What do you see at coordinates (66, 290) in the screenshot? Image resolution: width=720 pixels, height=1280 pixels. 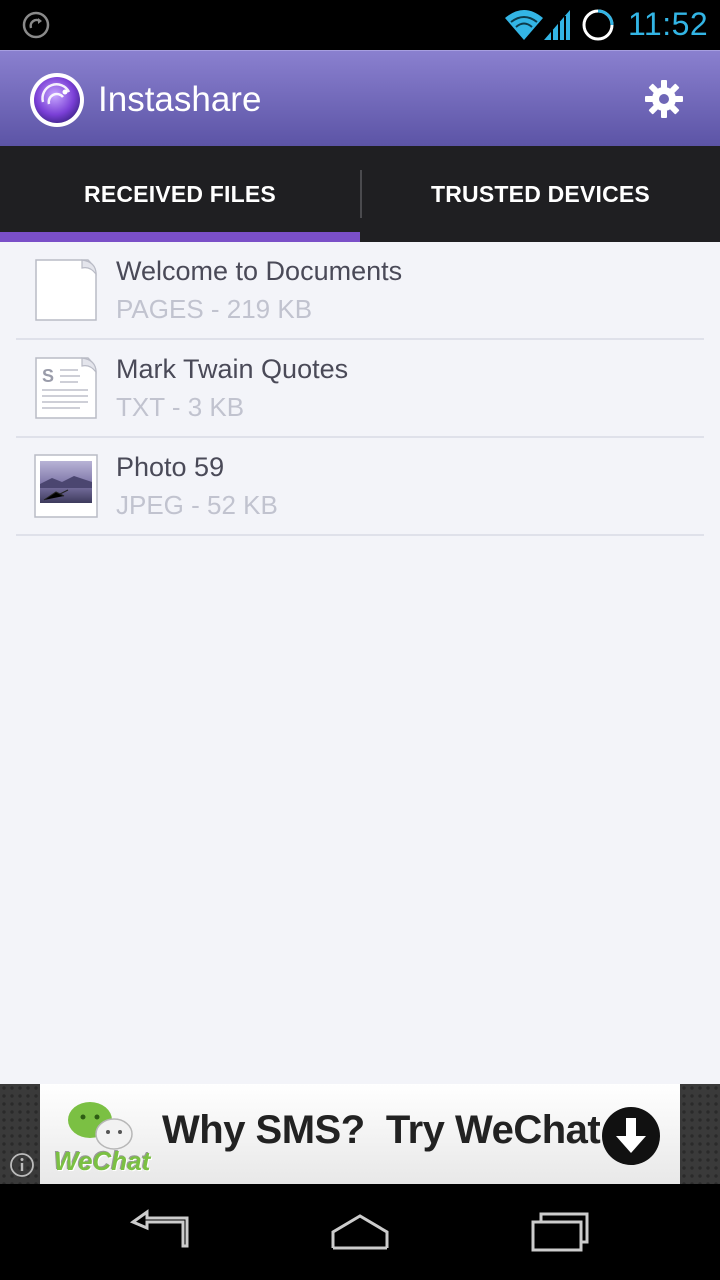 I see `blank-document-icon` at bounding box center [66, 290].